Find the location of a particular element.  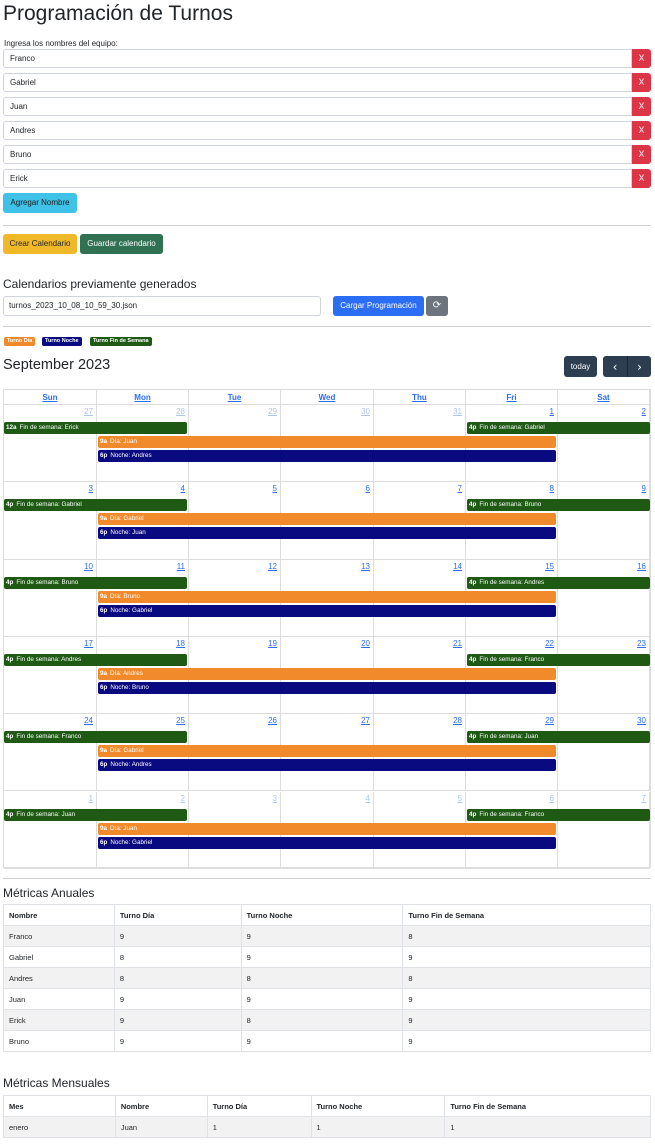

day-number: 14 is located at coordinates (457, 566).